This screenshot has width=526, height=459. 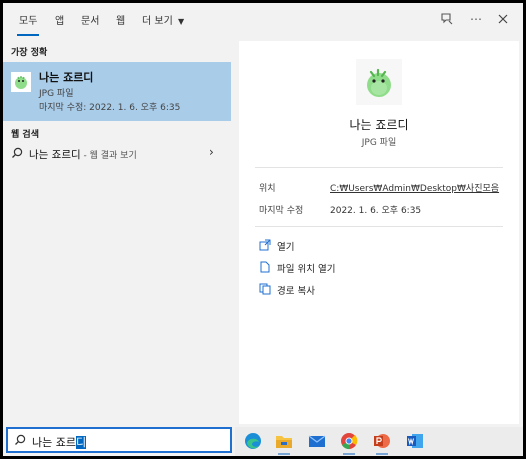 I want to click on best-match-heading: 가장 정확, so click(x=29, y=53).